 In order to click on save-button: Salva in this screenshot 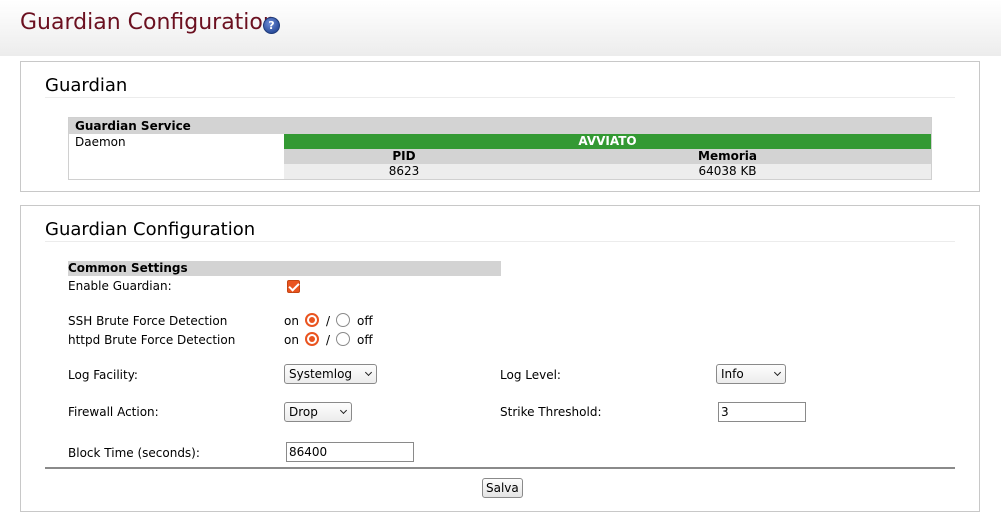, I will do `click(502, 488)`.